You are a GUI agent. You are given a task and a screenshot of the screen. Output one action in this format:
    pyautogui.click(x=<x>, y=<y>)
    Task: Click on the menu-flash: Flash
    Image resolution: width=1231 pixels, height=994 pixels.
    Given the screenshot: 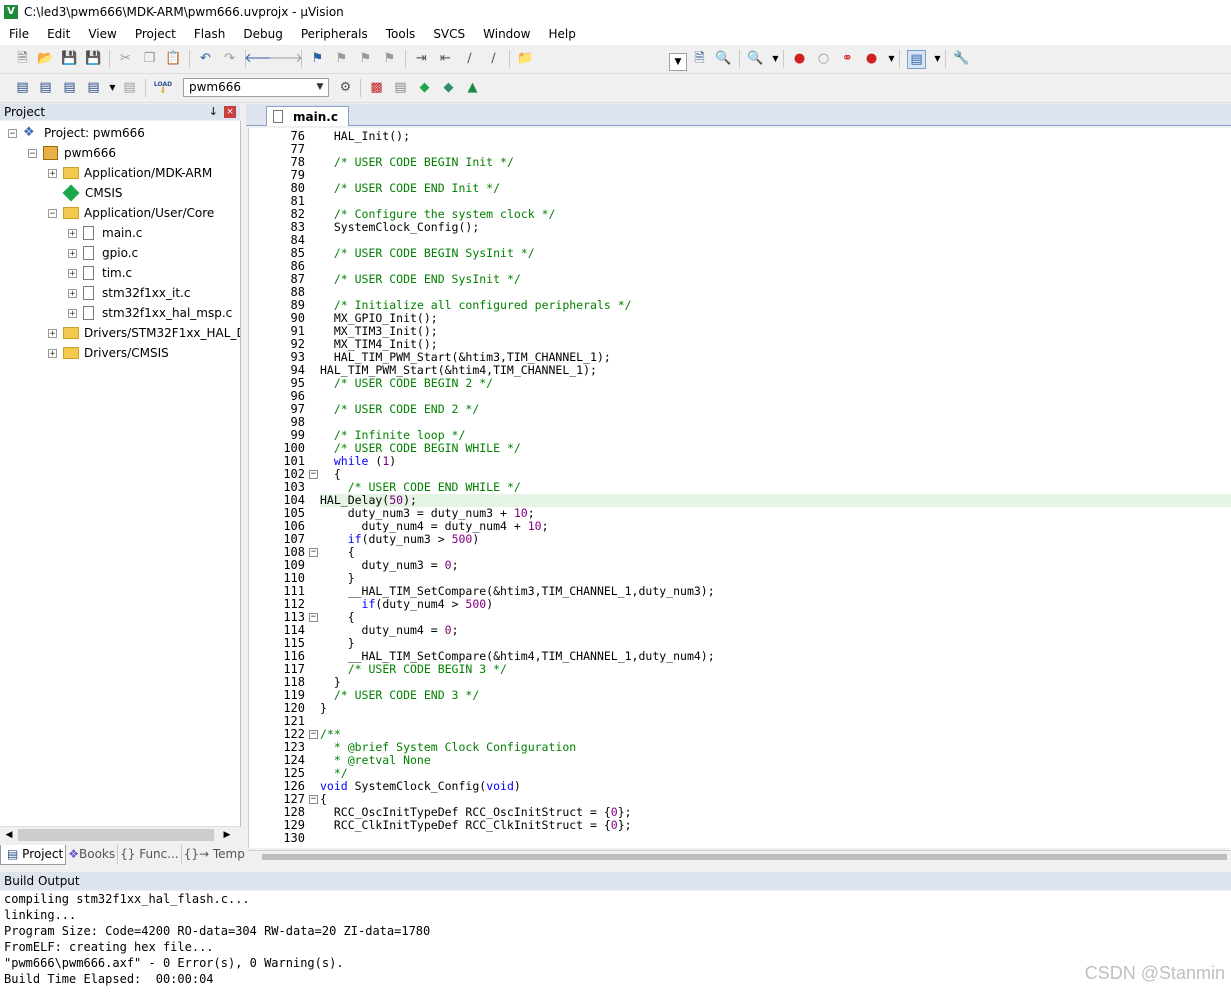 What is the action you would take?
    pyautogui.click(x=209, y=34)
    